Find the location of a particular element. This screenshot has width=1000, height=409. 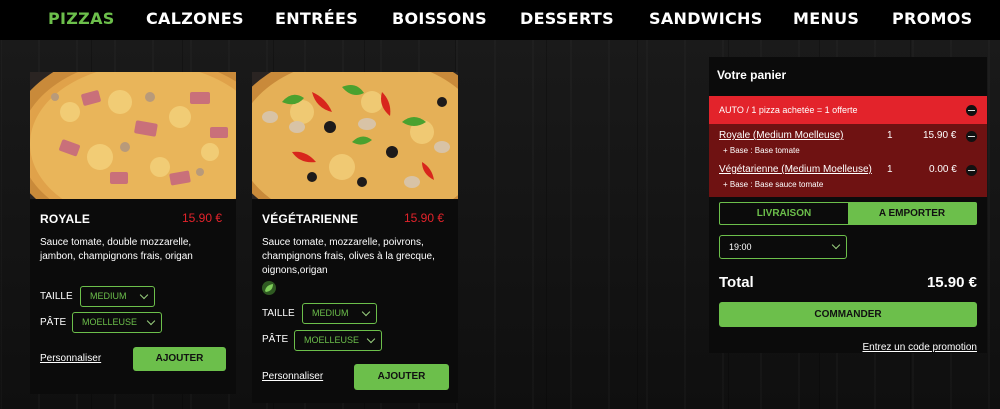

pizza-royale-image is located at coordinates (133, 135).